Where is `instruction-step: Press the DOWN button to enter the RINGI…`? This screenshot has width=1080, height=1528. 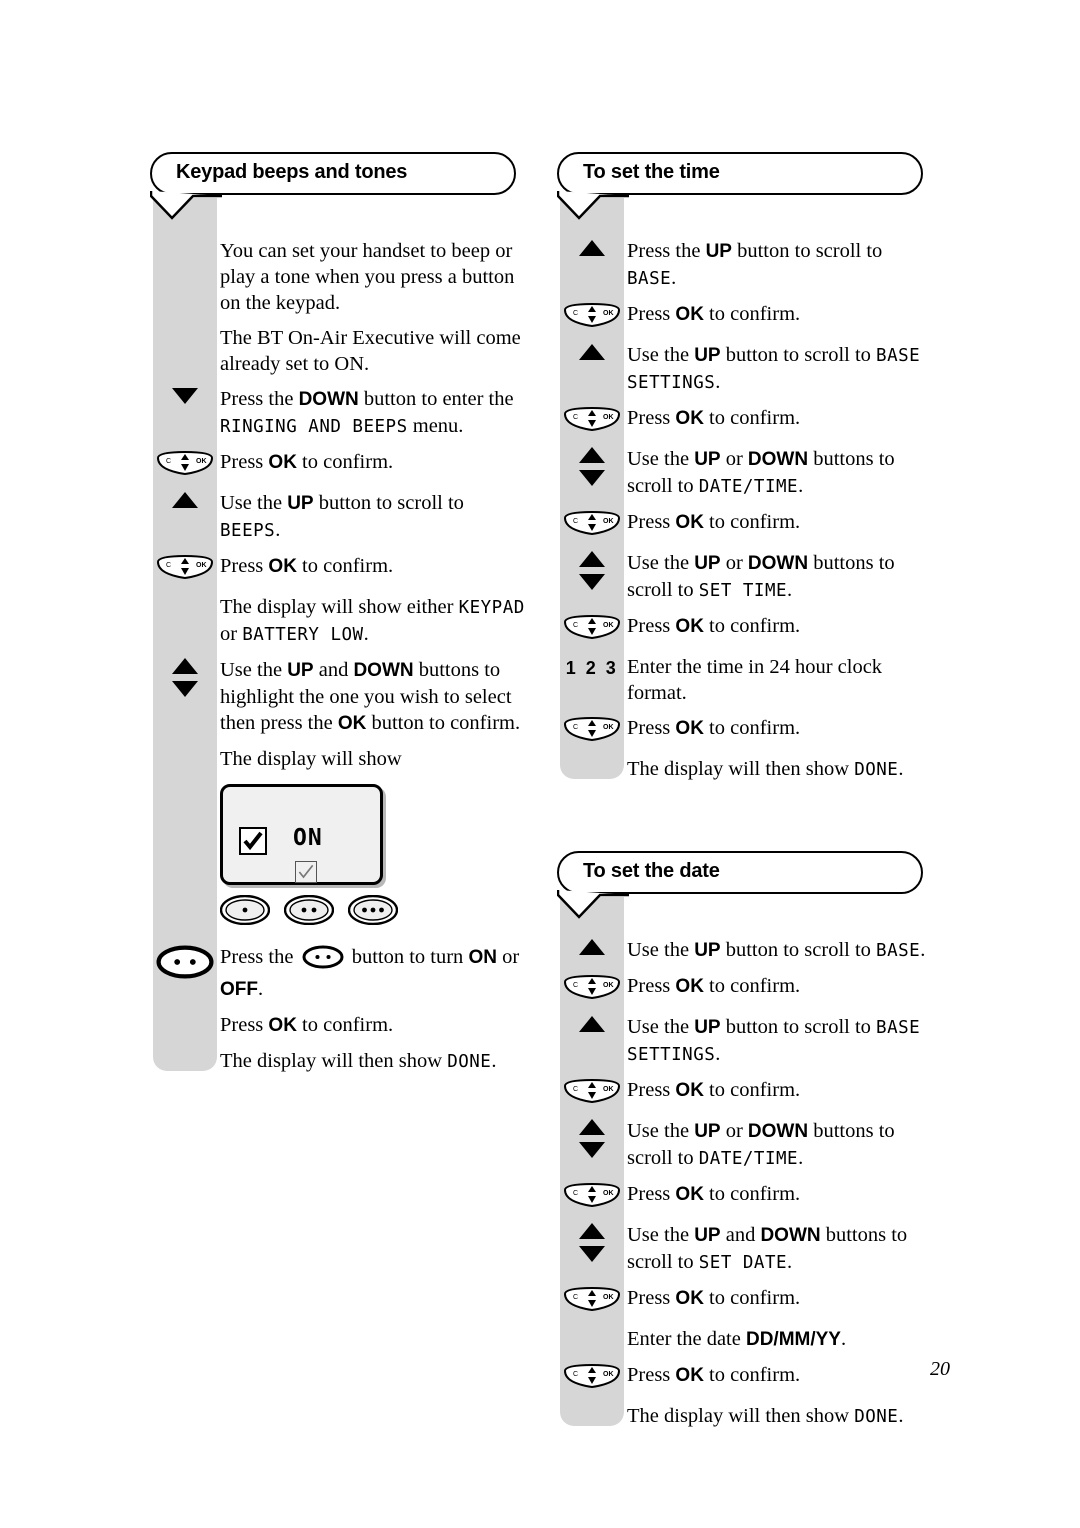
instruction-step: Press the DOWN button to enter the RINGI… is located at coordinates (337, 413).